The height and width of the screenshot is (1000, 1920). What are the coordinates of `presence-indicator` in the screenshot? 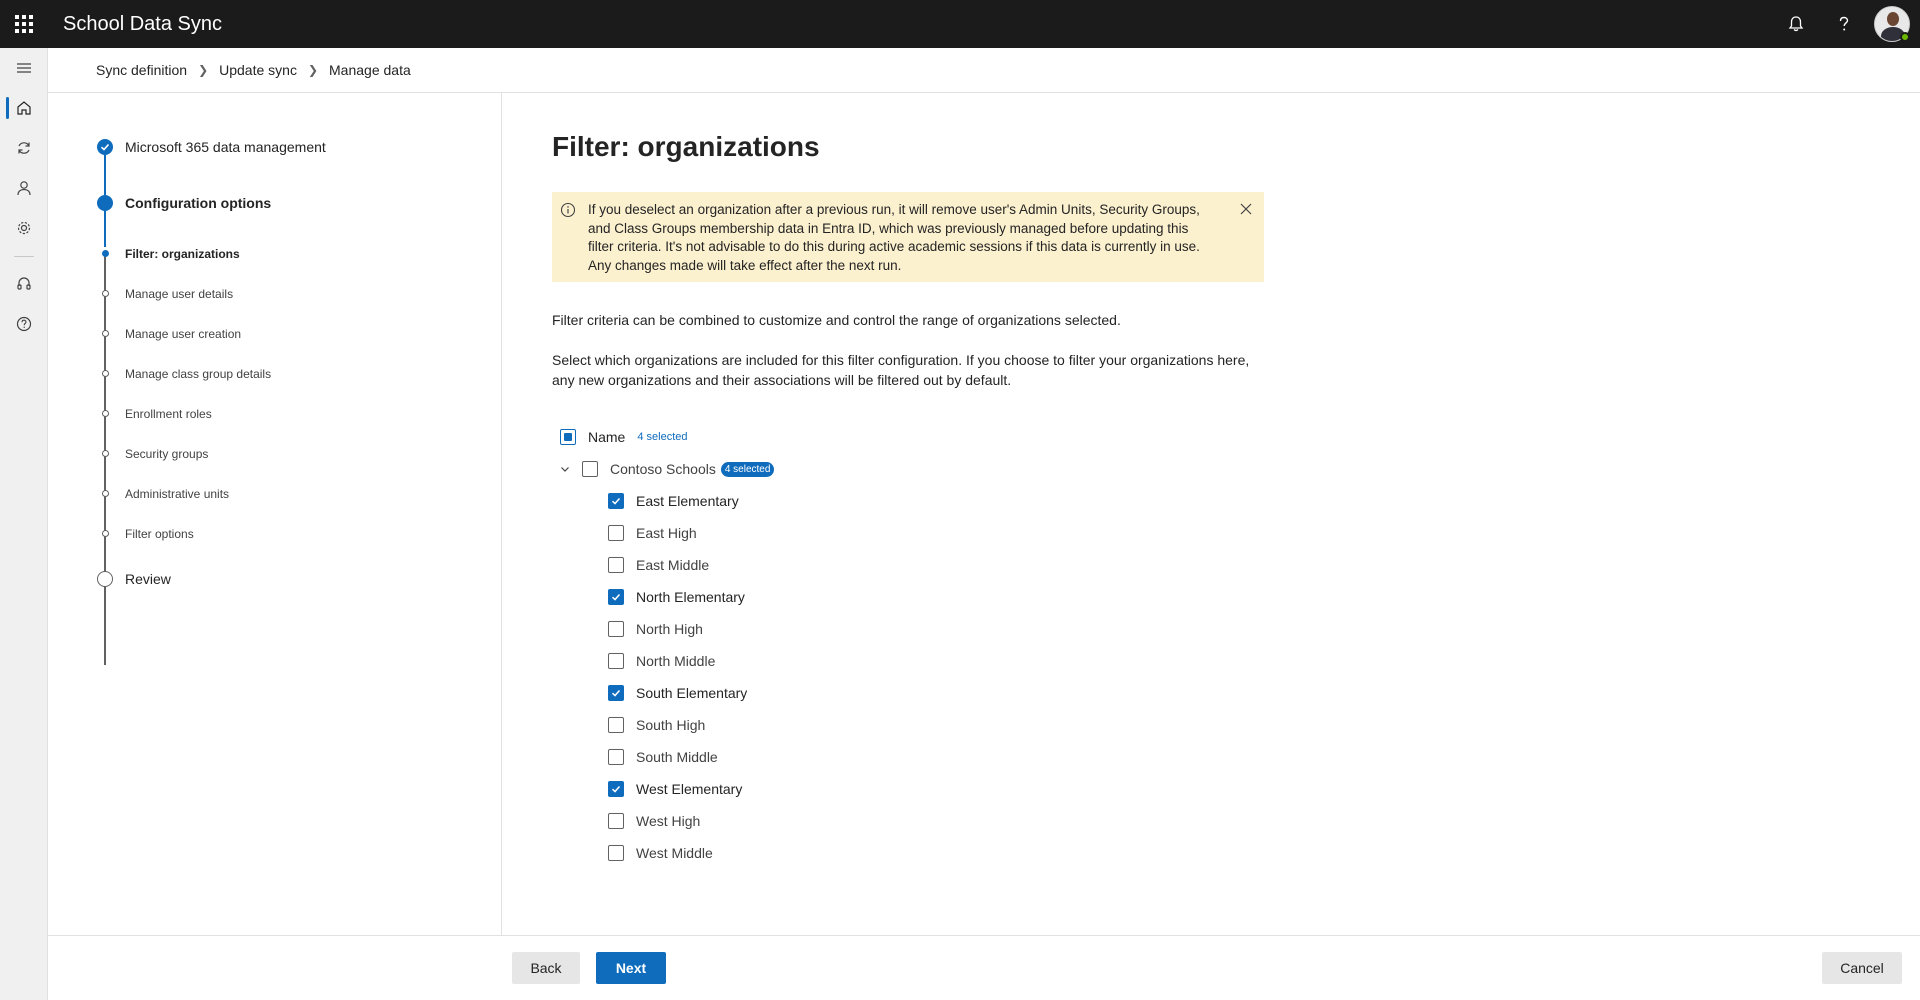 It's located at (1905, 37).